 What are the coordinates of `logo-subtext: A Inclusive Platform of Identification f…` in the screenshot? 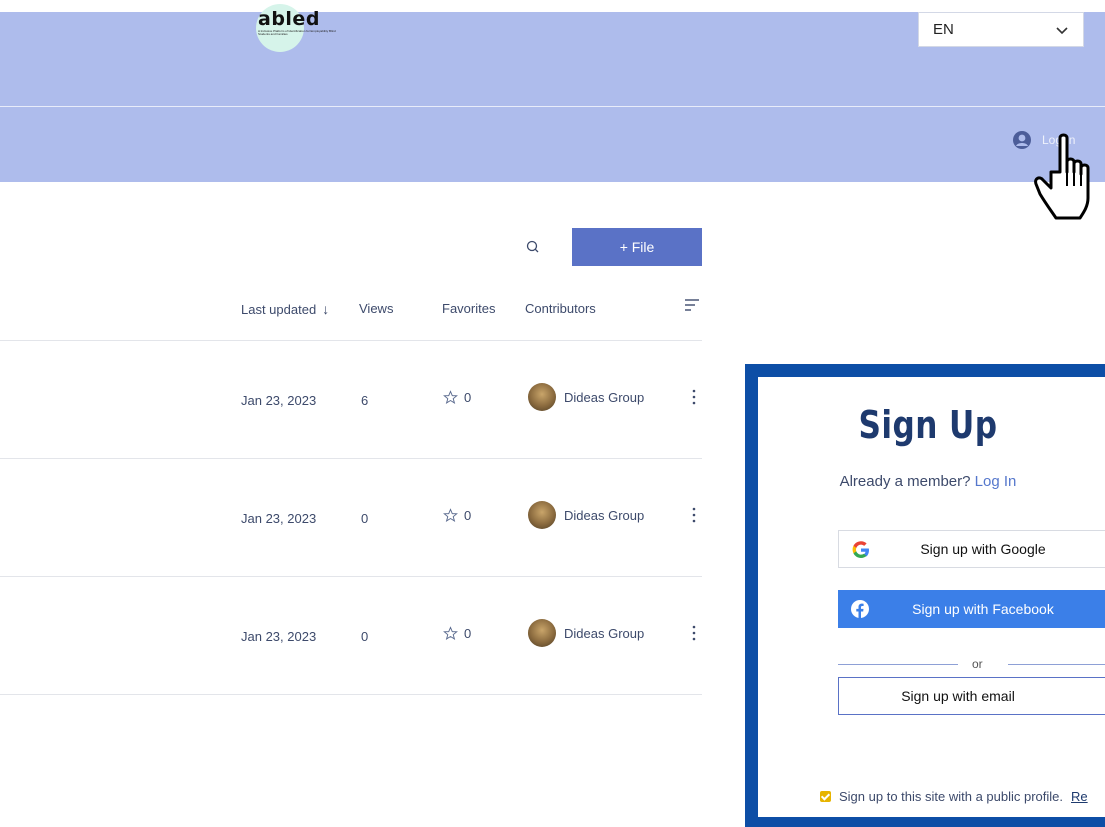 It's located at (297, 32).